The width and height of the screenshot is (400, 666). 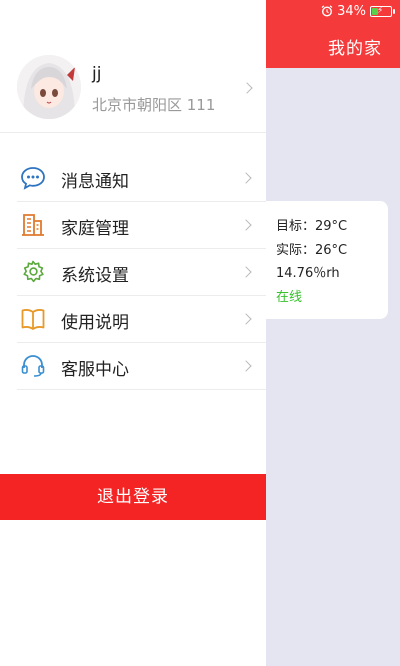 I want to click on menu-item-label: 客服中心, so click(x=95, y=370).